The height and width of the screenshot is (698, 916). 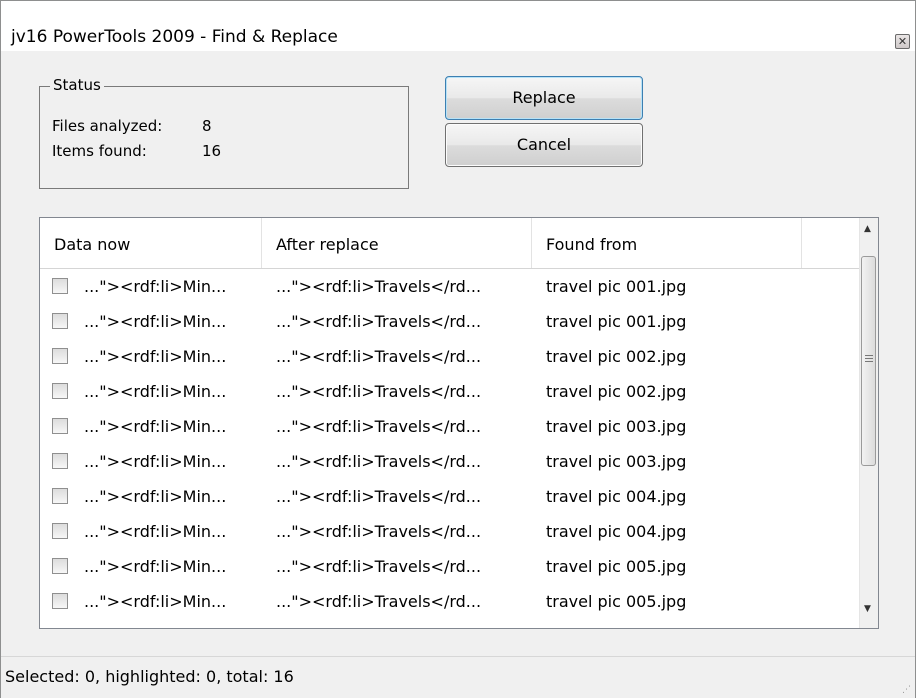 I want to click on files-analyzed-label: Files analyzed:, so click(x=107, y=126).